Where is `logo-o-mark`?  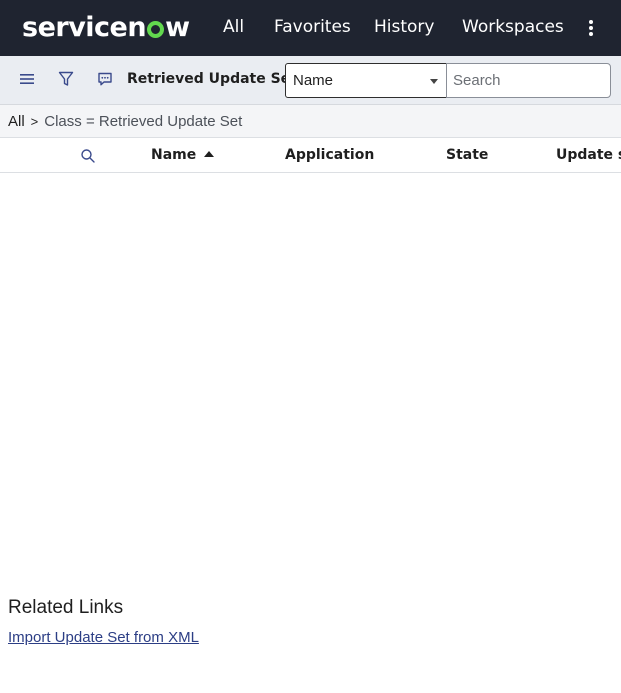 logo-o-mark is located at coordinates (156, 29).